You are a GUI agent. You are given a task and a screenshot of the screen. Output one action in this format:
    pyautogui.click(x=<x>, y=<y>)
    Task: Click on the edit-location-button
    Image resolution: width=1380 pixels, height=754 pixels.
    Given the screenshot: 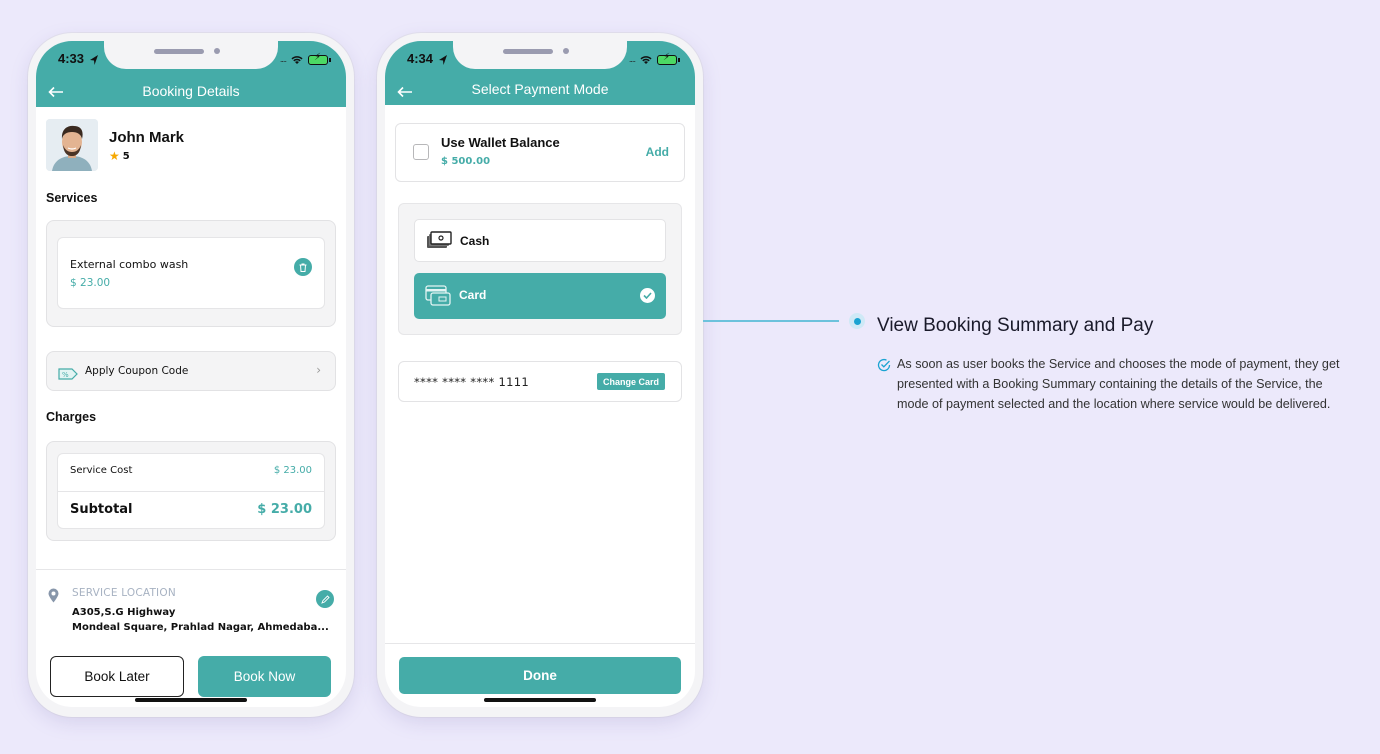 What is the action you would take?
    pyautogui.click(x=325, y=599)
    